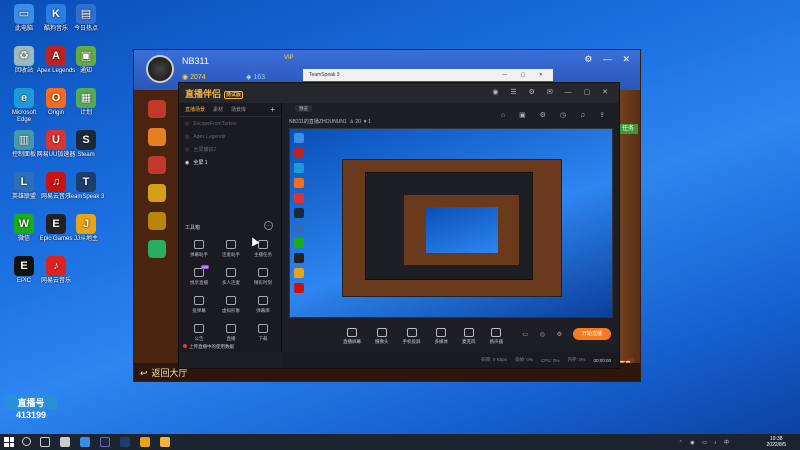 This screenshot has height=450, width=800. I want to click on tool-item: 投弹幕, so click(199, 305).